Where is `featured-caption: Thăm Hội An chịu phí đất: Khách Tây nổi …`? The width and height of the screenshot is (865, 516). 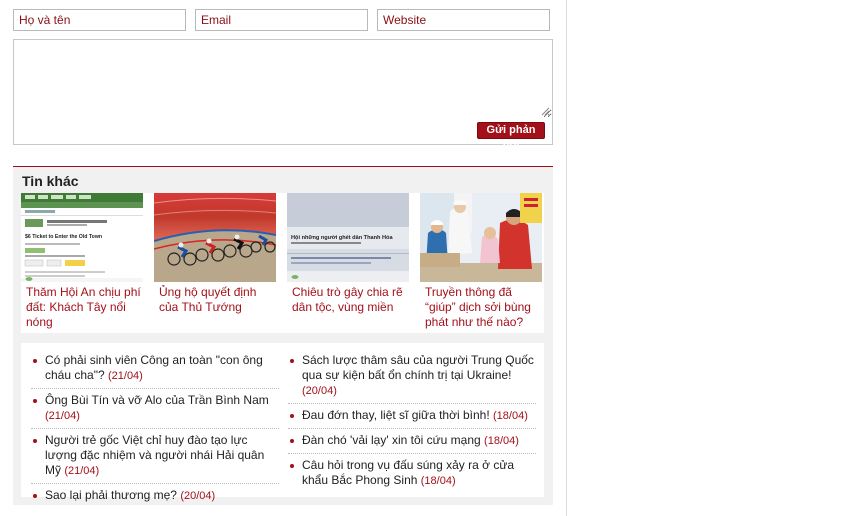
featured-caption: Thăm Hội An chịu phí đất: Khách Tây nổi … is located at coordinates (82, 307).